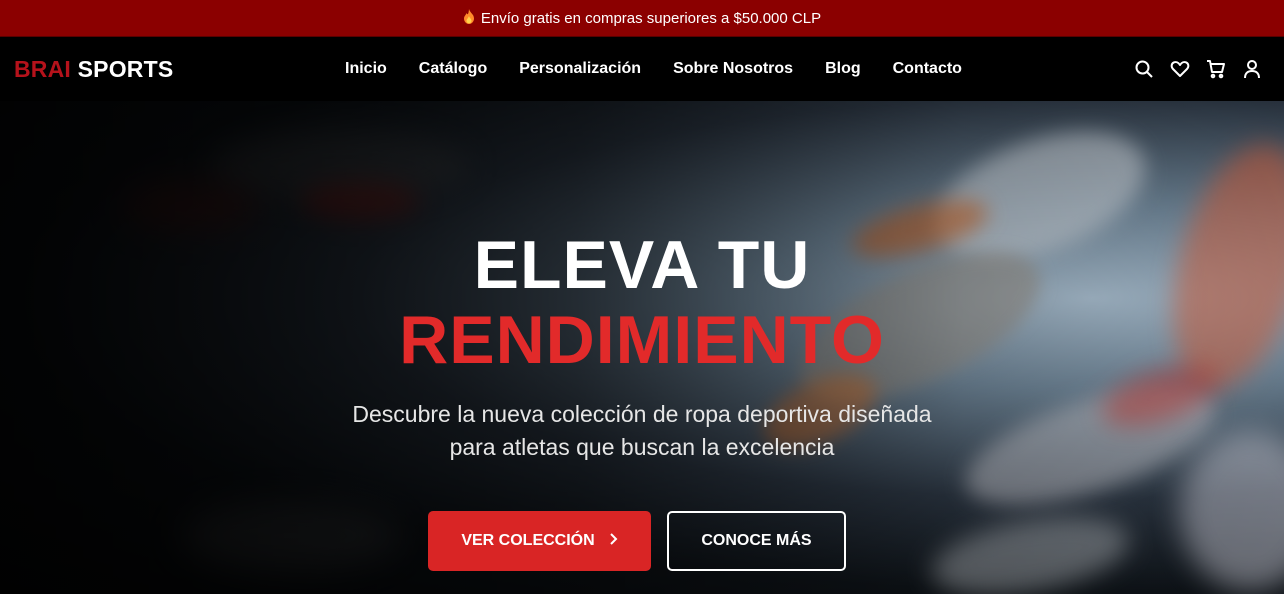 Image resolution: width=1284 pixels, height=594 pixels. I want to click on brand-part2: SPORTS, so click(125, 69).